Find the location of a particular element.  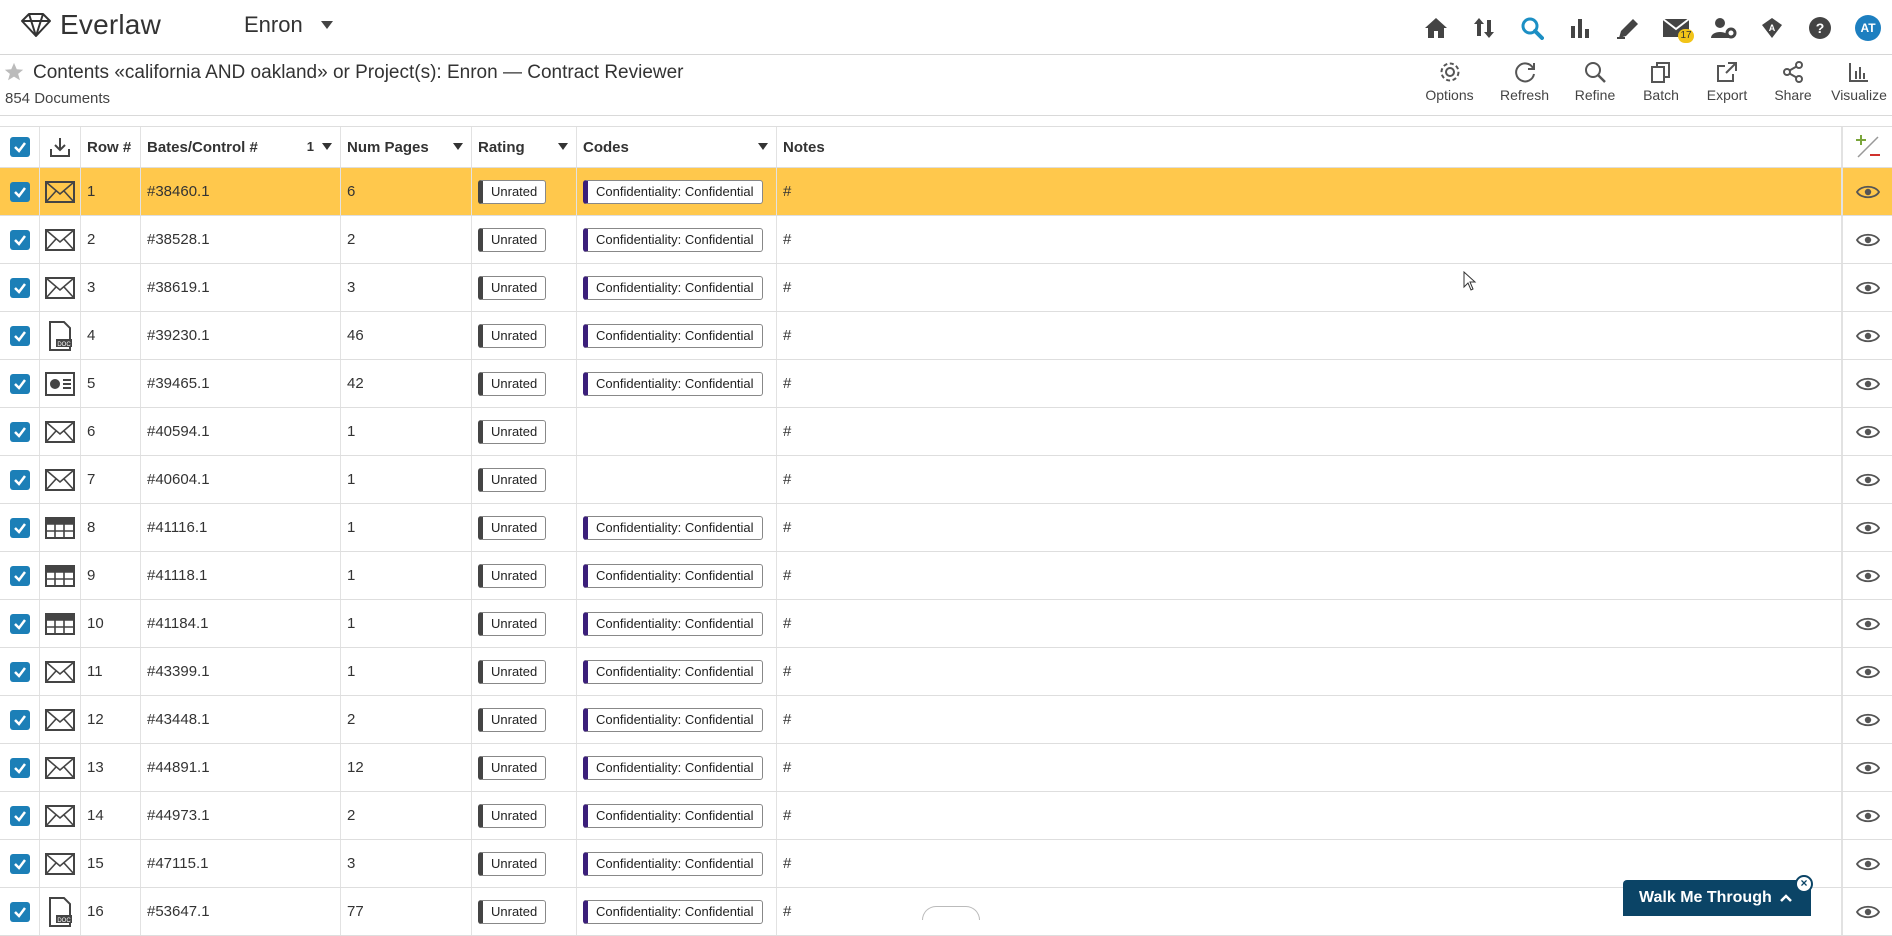

table-row: 7 #40604.1 1 Unrated # is located at coordinates (946, 480).